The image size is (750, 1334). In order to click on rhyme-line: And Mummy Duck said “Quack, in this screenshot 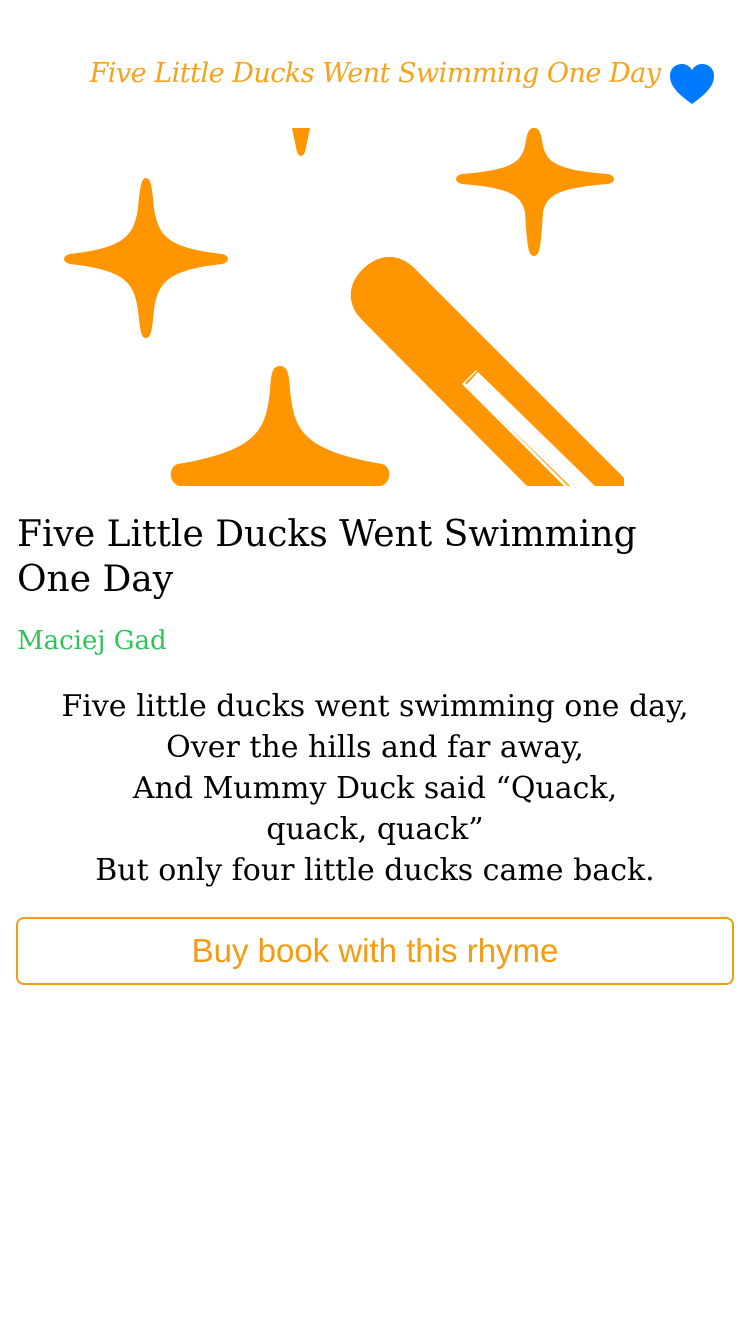, I will do `click(375, 788)`.